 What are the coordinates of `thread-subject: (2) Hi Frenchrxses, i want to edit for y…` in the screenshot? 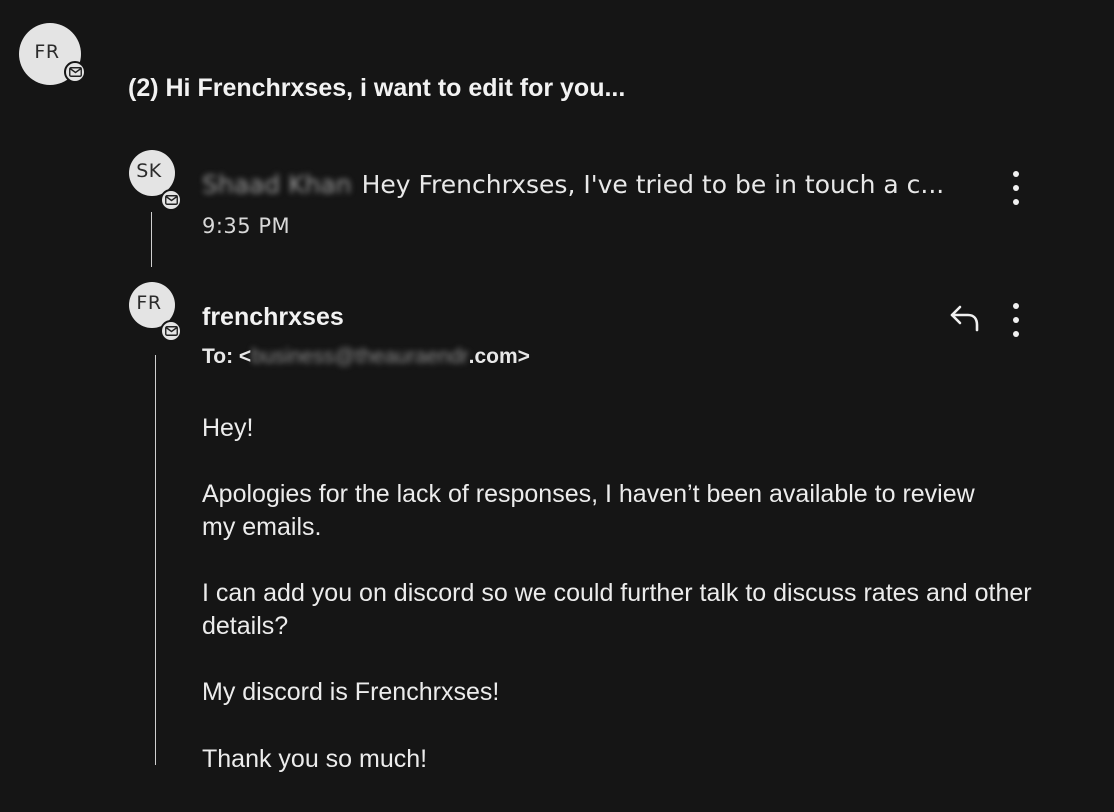 It's located at (377, 88).